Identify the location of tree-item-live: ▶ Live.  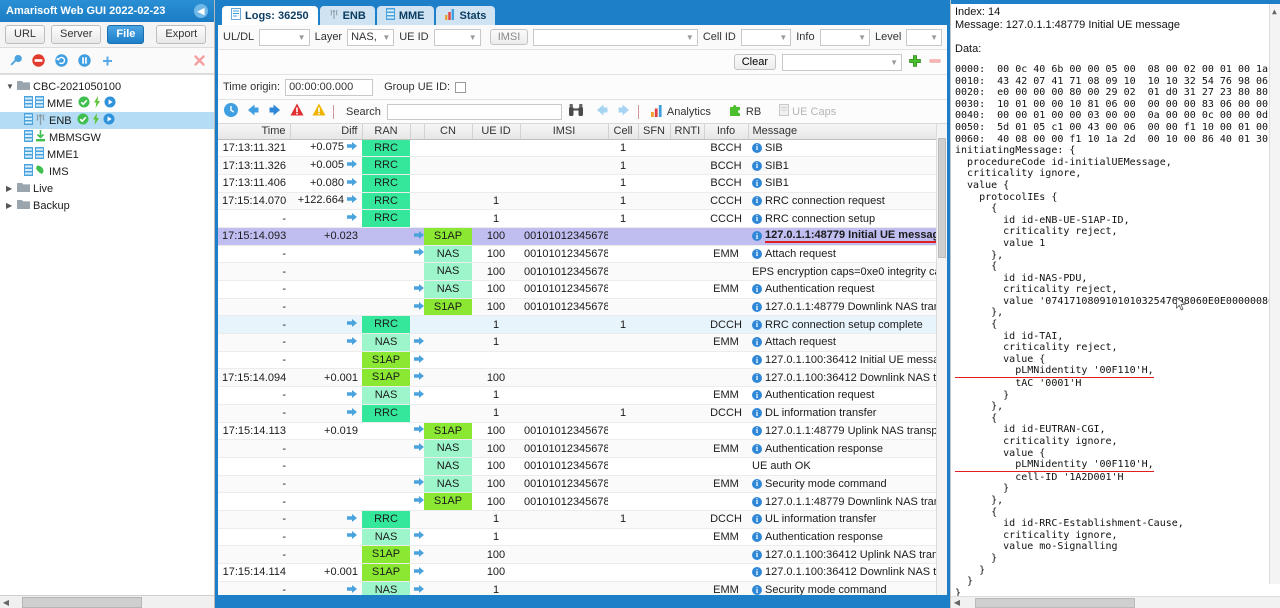
(107, 188).